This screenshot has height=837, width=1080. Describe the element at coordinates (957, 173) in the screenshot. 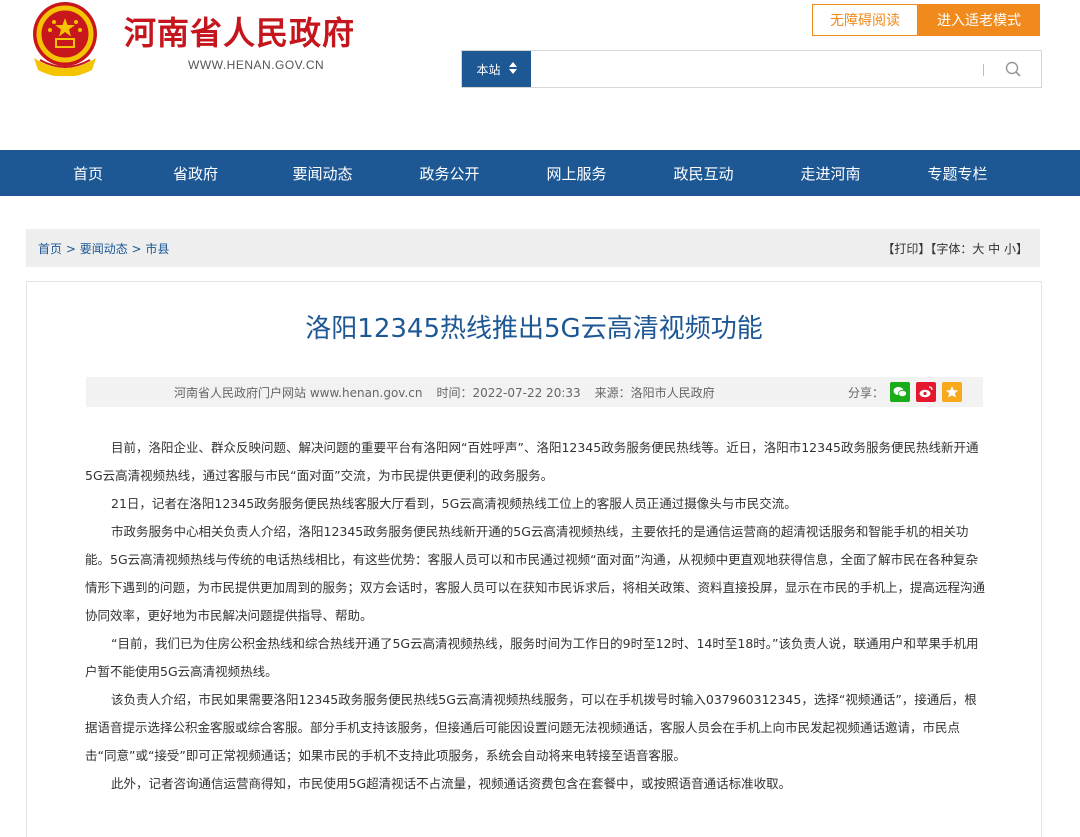

I see `nav-item-special-topics: 专题专栏` at that location.